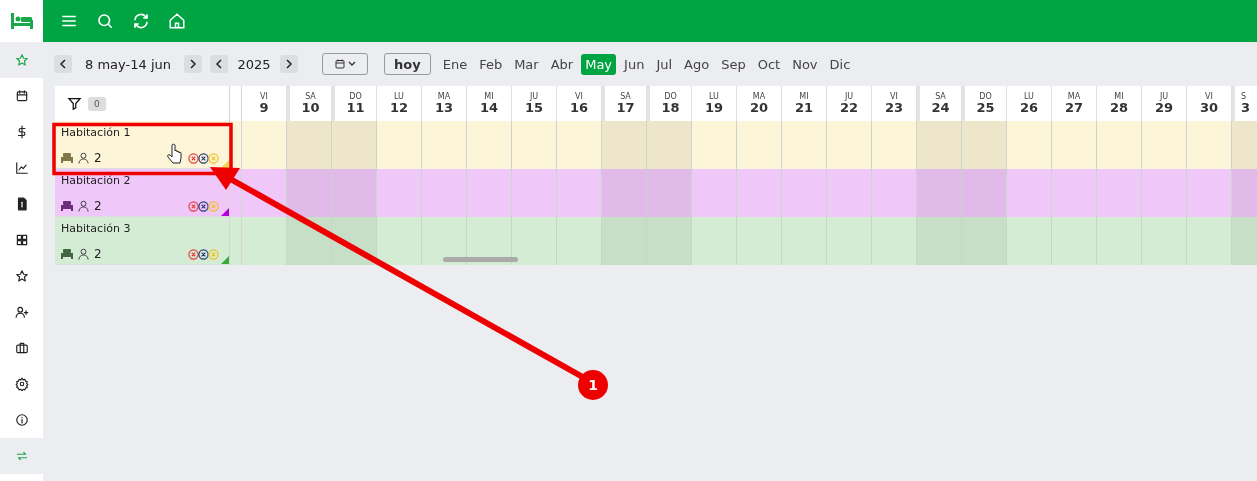 Image resolution: width=1257 pixels, height=481 pixels. Describe the element at coordinates (193, 64) in the screenshot. I see `next-button` at that location.